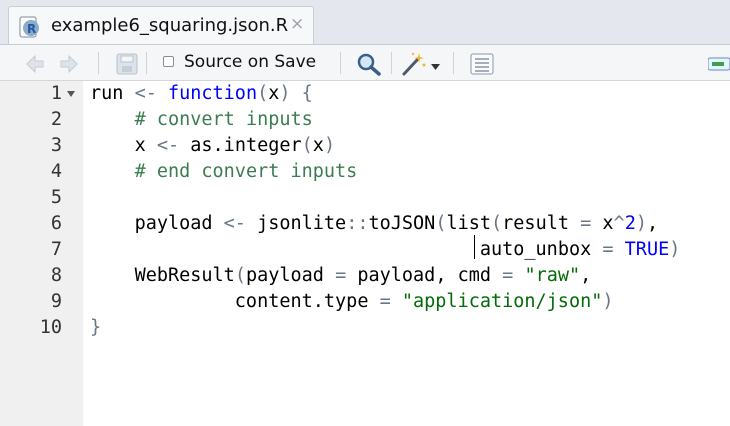 The width and height of the screenshot is (730, 426). Describe the element at coordinates (56, 249) in the screenshot. I see `line-number: 7` at that location.